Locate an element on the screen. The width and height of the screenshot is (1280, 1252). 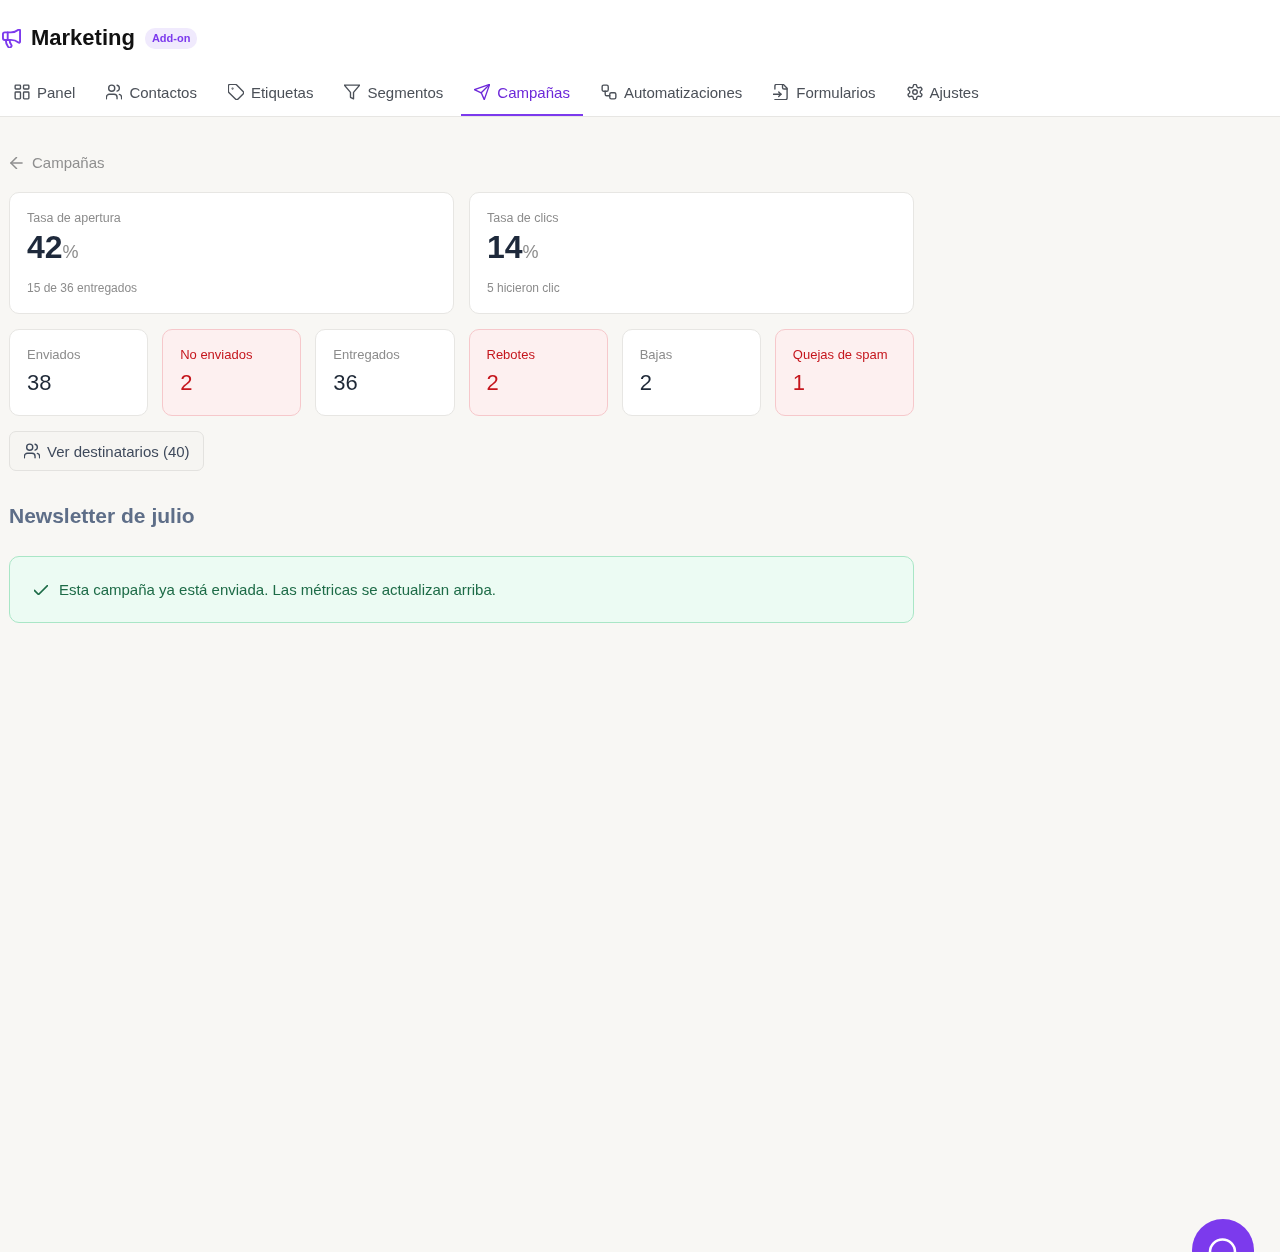
stat-value: 38 is located at coordinates (40, 383).